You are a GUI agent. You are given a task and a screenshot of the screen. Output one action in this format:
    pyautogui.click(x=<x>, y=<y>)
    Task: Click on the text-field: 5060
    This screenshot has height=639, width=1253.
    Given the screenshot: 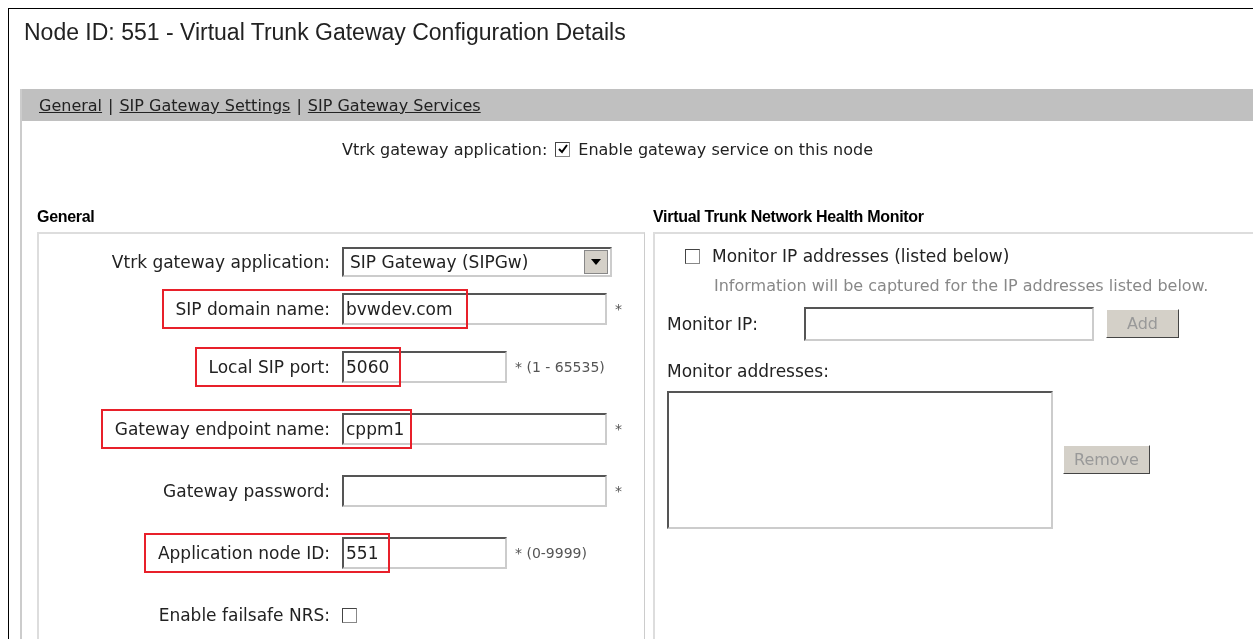 What is the action you would take?
    pyautogui.click(x=424, y=367)
    